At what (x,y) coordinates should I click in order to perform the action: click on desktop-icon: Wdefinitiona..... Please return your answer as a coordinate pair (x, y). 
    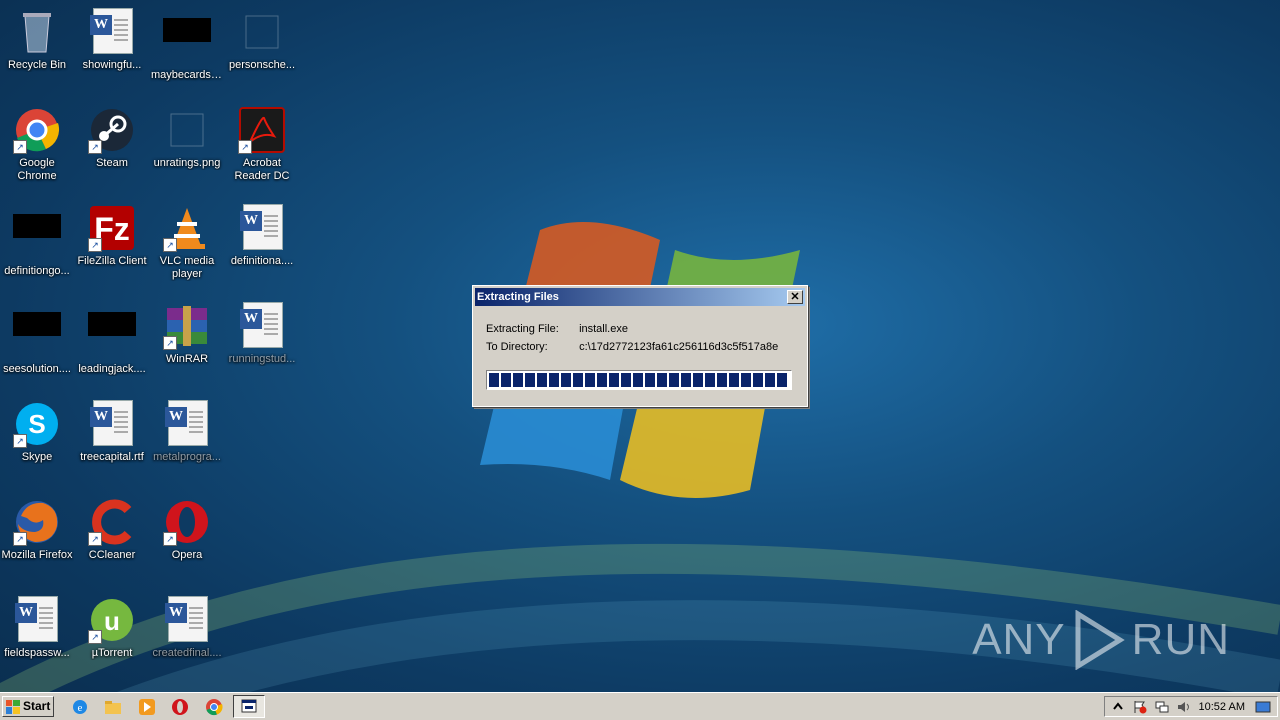
    Looking at the image, I should click on (262, 243).